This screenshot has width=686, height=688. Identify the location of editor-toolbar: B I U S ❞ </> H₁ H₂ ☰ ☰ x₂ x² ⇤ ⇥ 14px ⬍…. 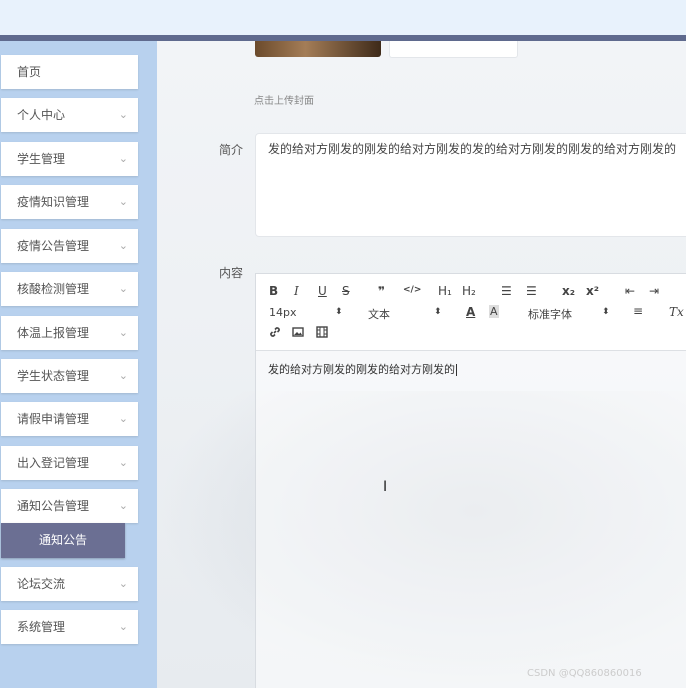
(471, 312).